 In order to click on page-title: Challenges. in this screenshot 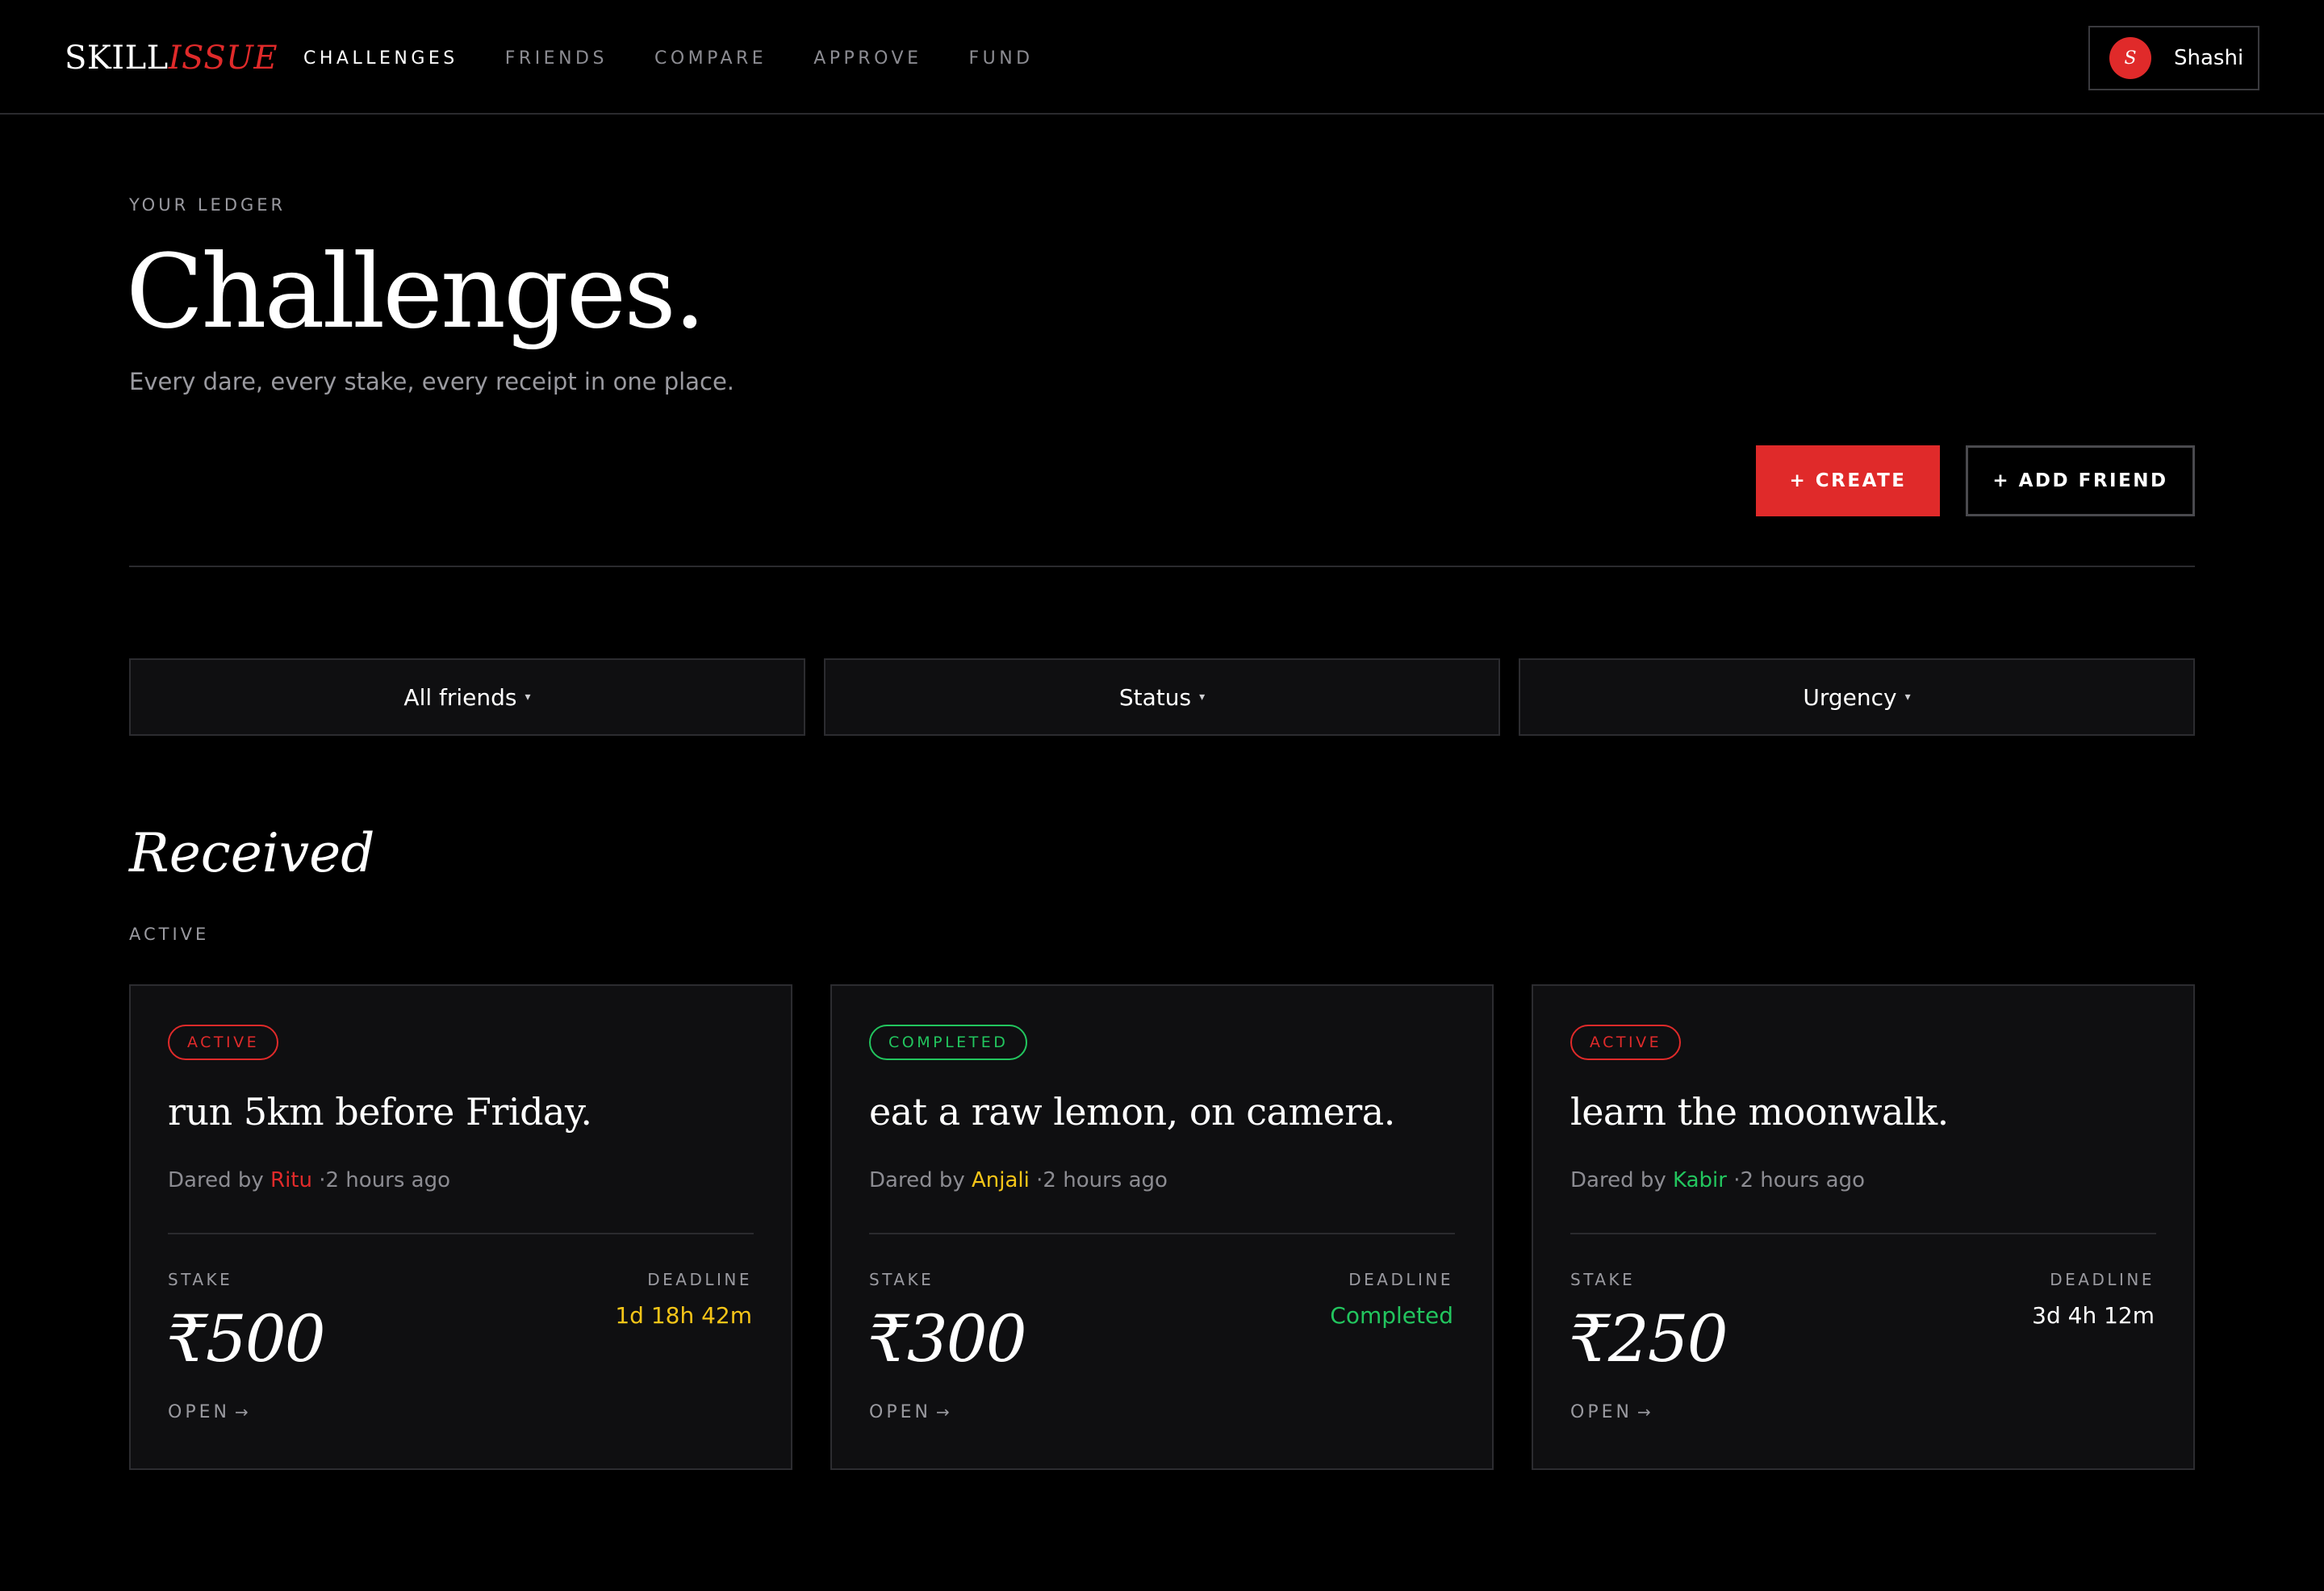, I will do `click(416, 291)`.